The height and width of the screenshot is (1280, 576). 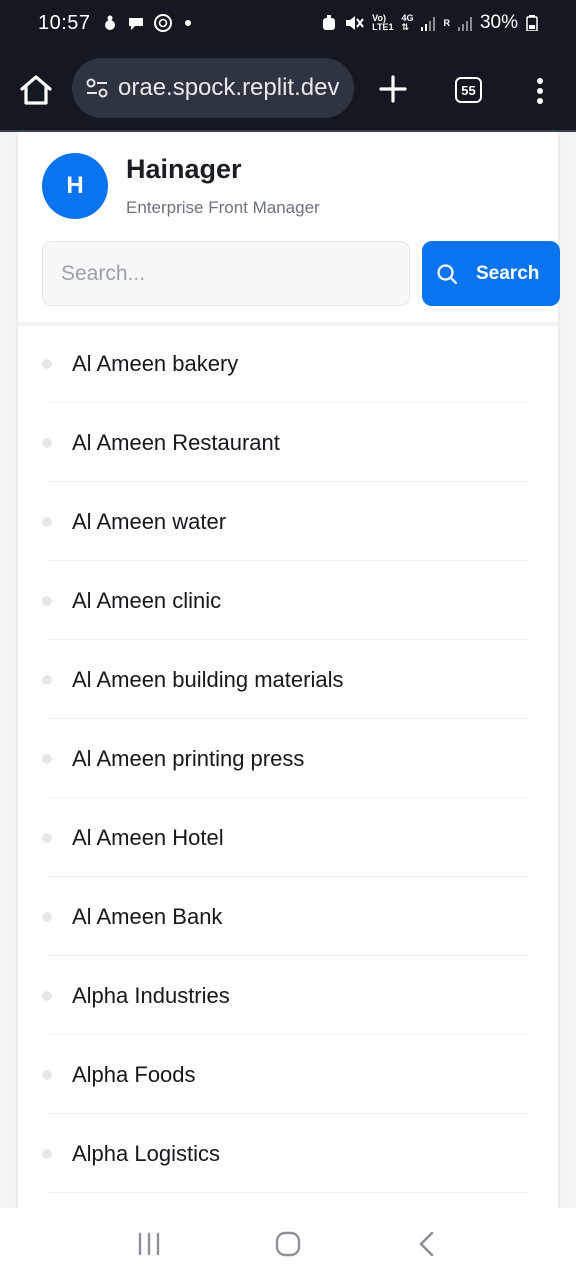 I want to click on list-item-label: Al Ameen building materials, so click(x=208, y=679).